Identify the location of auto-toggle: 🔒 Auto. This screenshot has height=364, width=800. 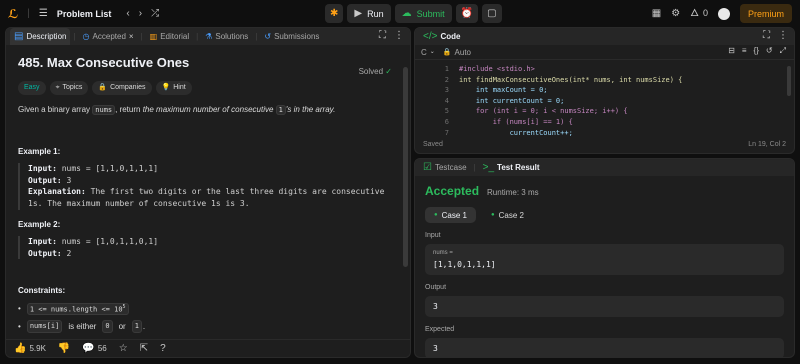
(457, 52).